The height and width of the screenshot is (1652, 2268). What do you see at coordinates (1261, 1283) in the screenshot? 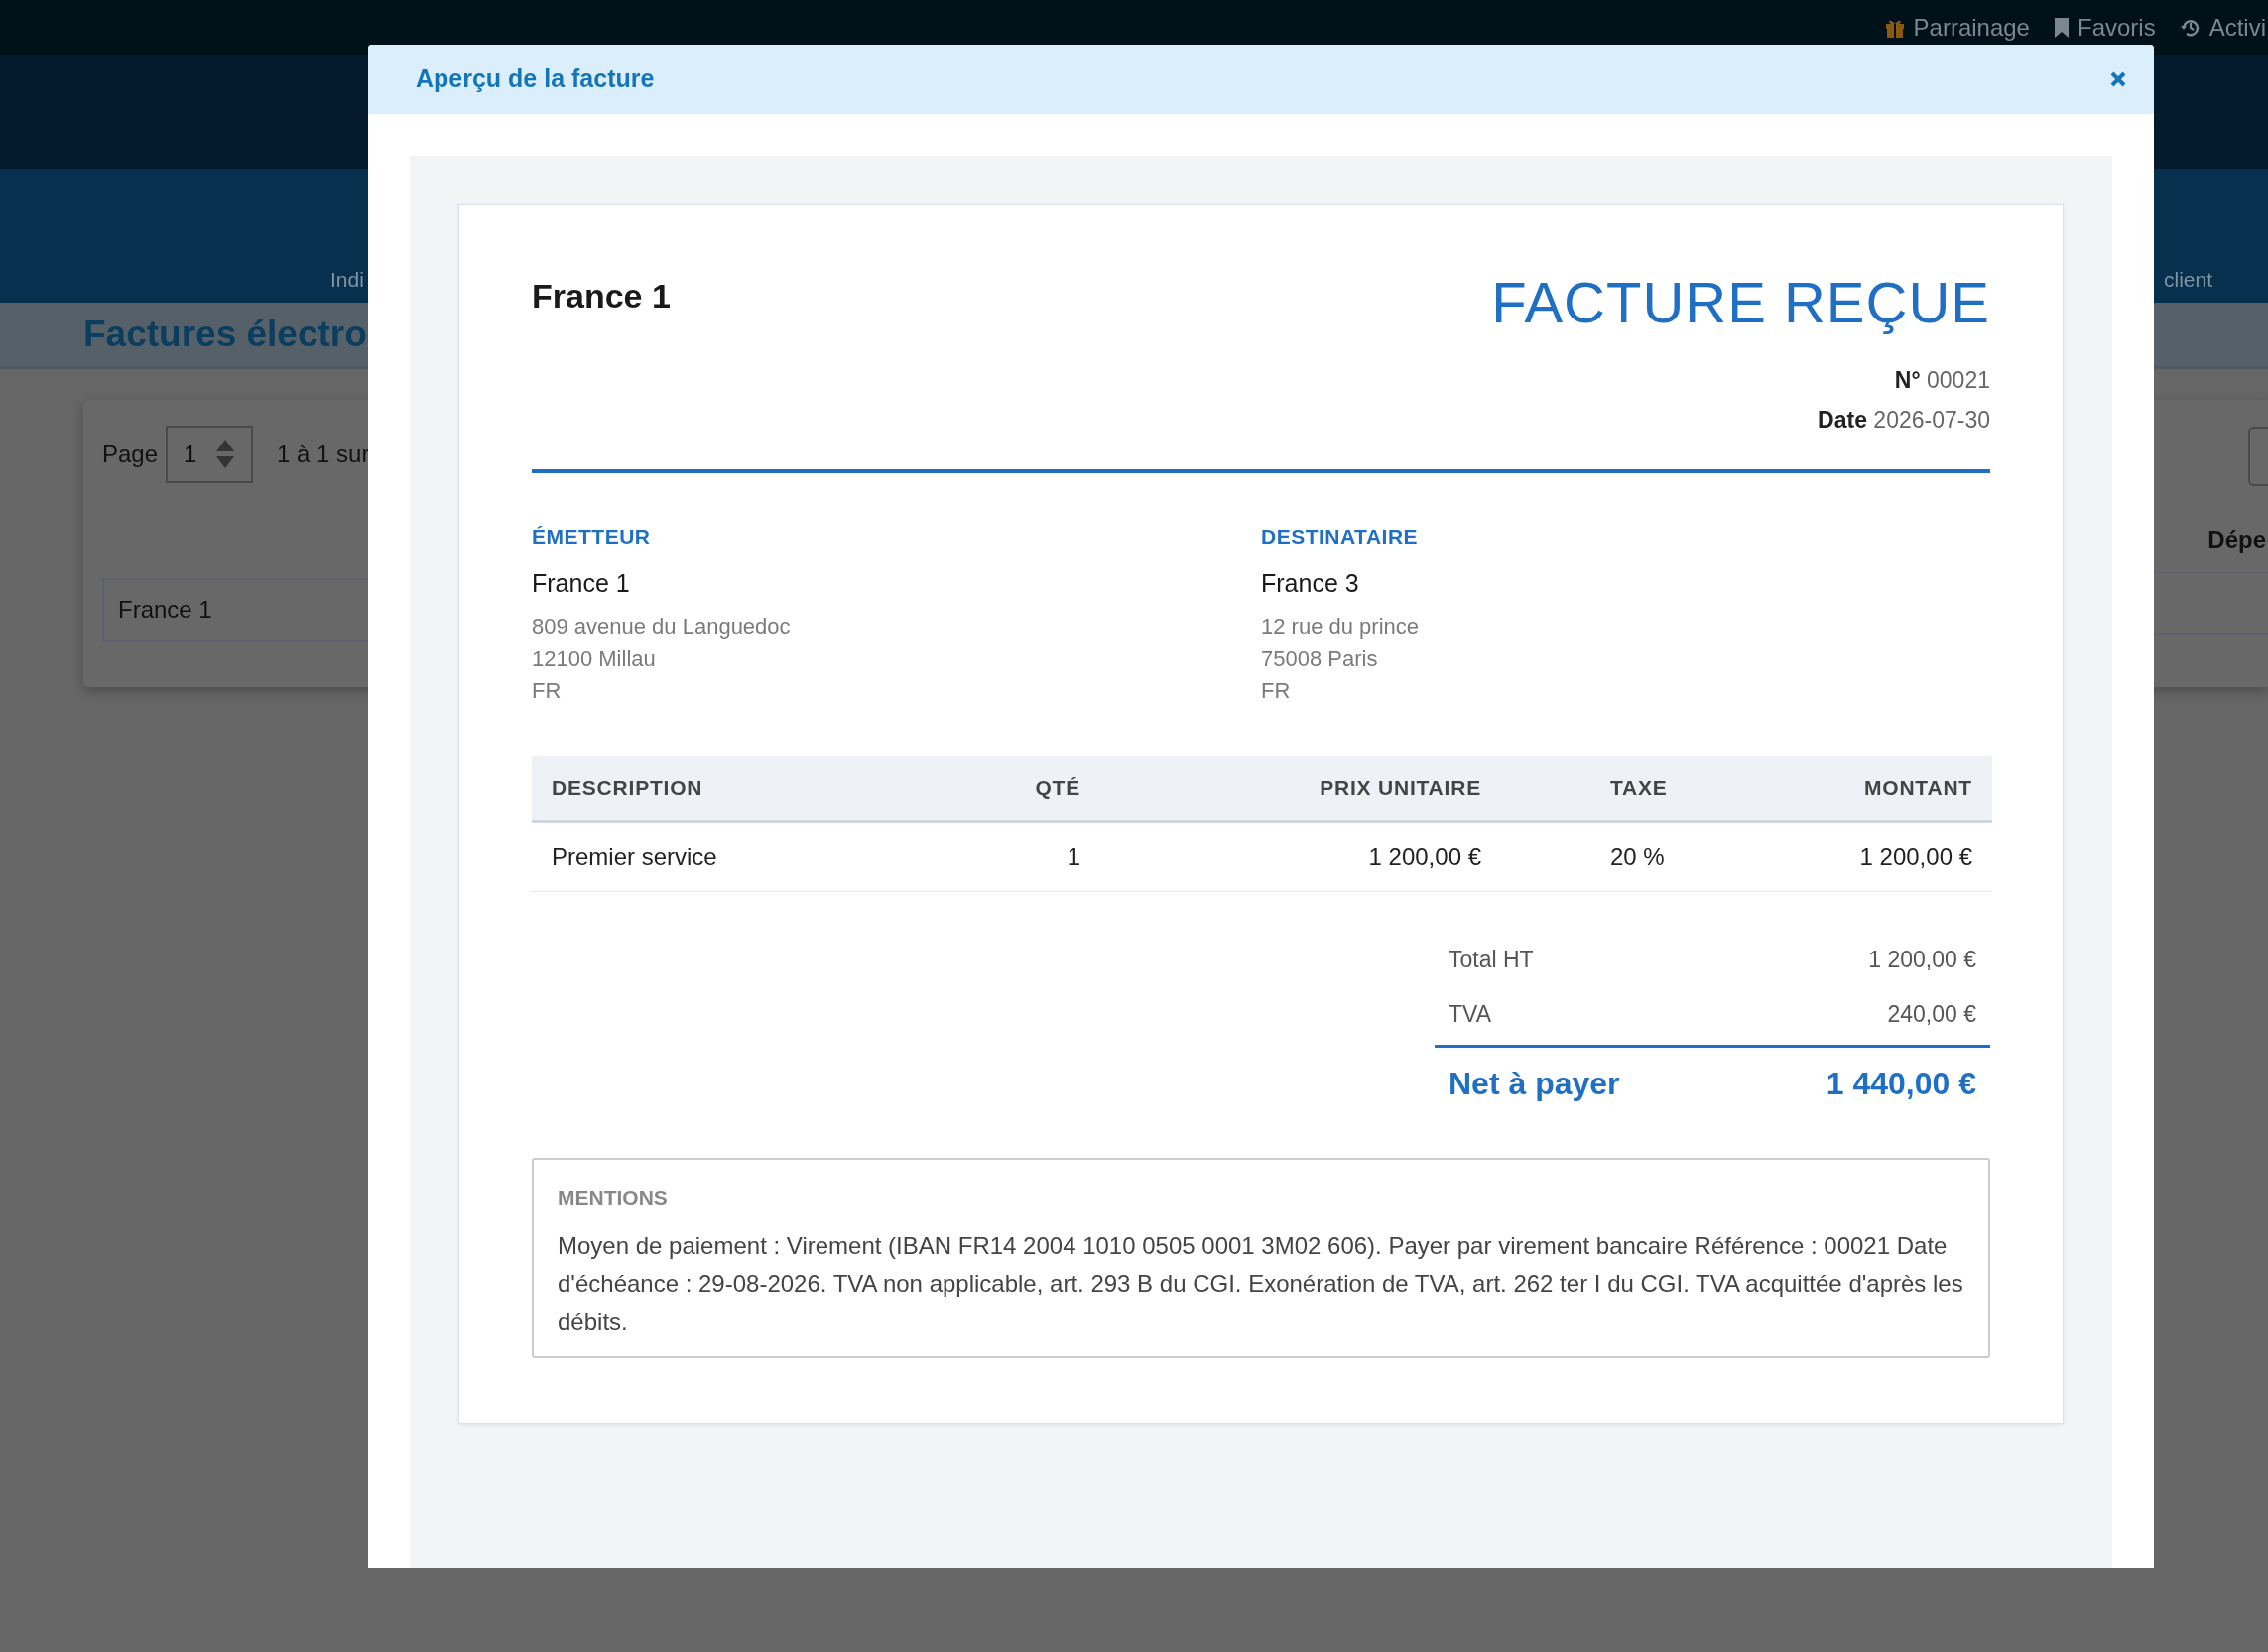
I see `mentions-text: Moyen de paiement : Virement (IBAN FR14 2004 1010 0505 0001 3M02 606). Payer par virement bancaire Référence : 00021 Date d'échéance : 29-08-2026. TVA non applicable, art. 293 B du CGI. Exonération de TVA, art. 262 ter I du CGI. TVA acquittée d'après les débits.` at bounding box center [1261, 1283].